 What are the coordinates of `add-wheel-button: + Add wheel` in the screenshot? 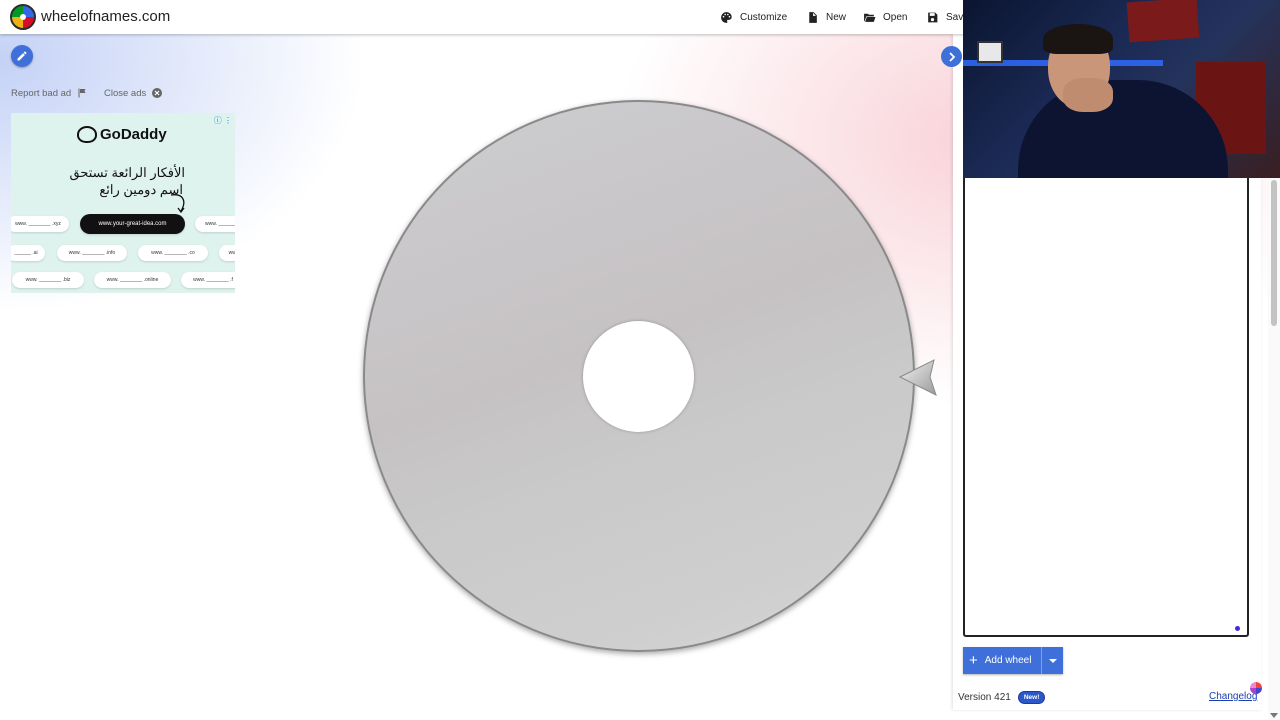 It's located at (1003, 660).